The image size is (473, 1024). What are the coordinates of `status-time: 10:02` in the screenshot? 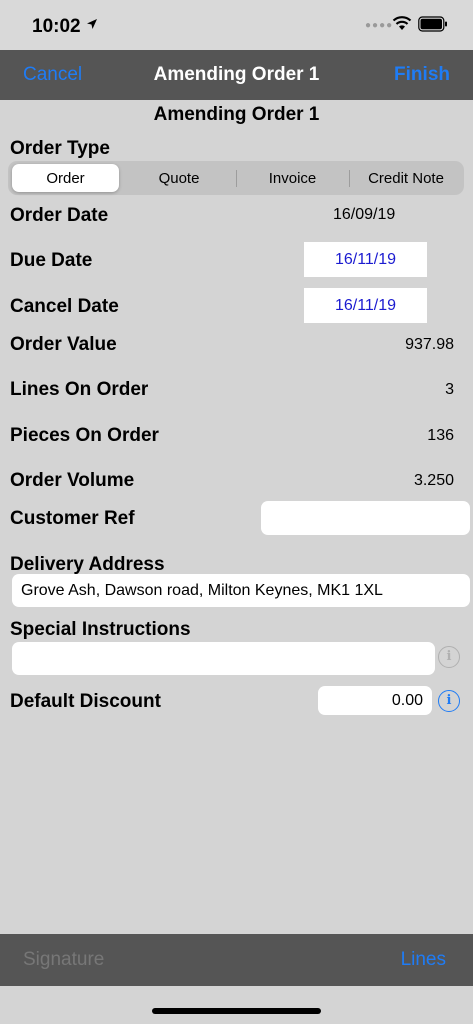 It's located at (56, 26).